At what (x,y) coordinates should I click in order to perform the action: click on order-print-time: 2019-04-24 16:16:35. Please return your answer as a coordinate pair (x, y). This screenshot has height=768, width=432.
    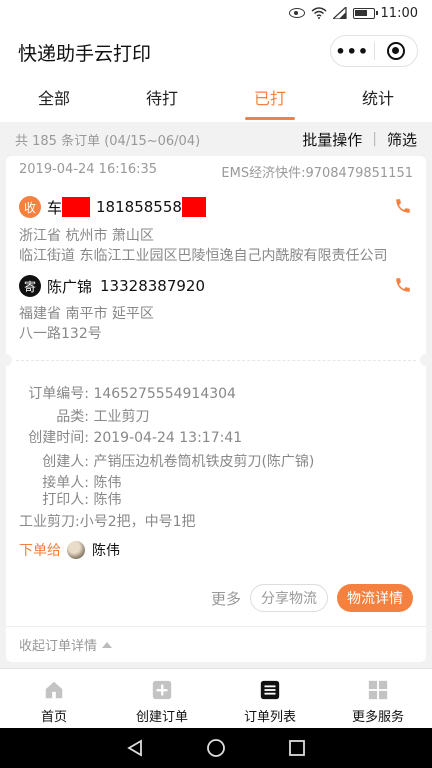
    Looking at the image, I should click on (88, 169).